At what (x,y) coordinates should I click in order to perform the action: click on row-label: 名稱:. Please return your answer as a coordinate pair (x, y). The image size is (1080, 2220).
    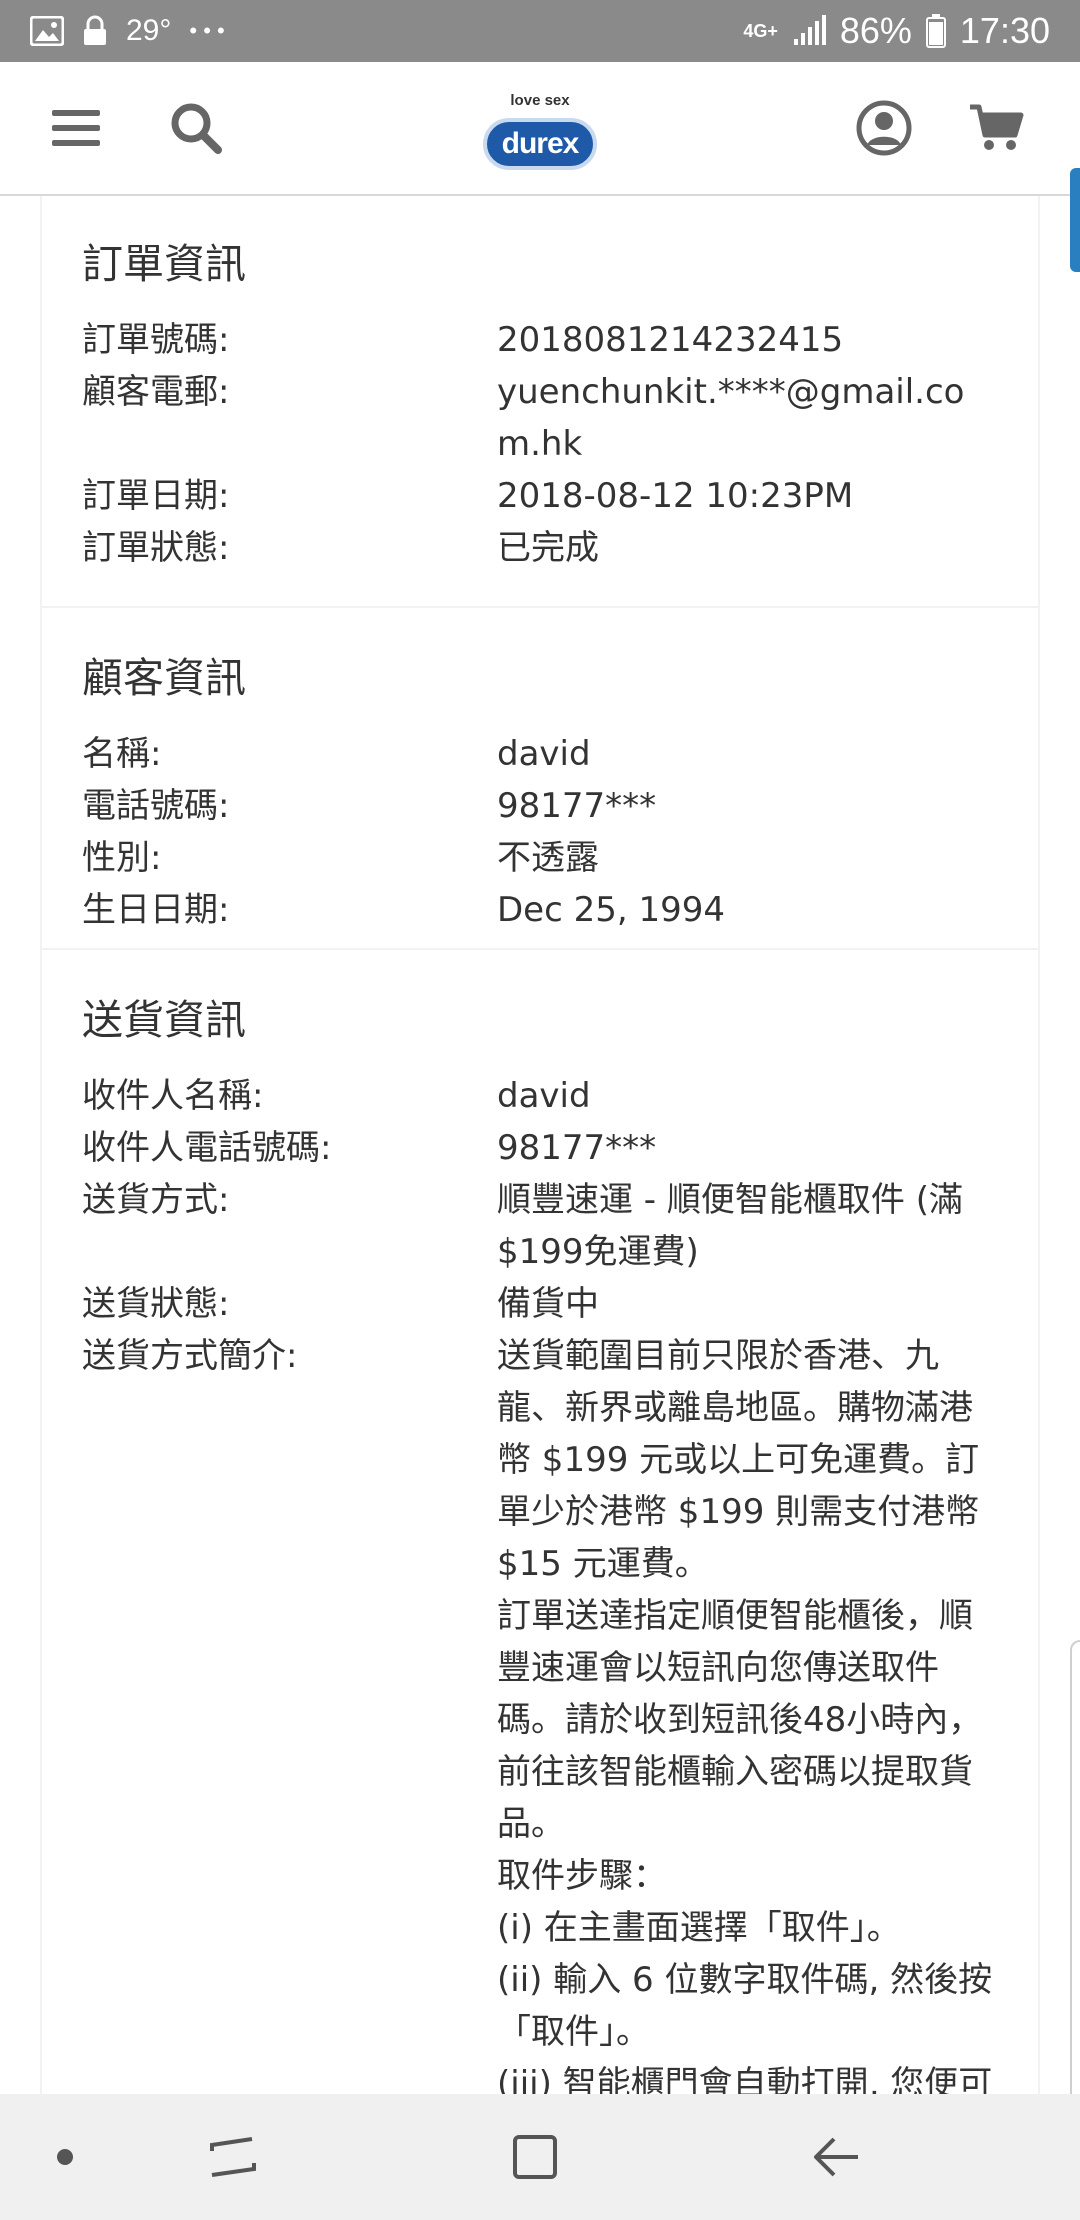
    Looking at the image, I should click on (122, 754).